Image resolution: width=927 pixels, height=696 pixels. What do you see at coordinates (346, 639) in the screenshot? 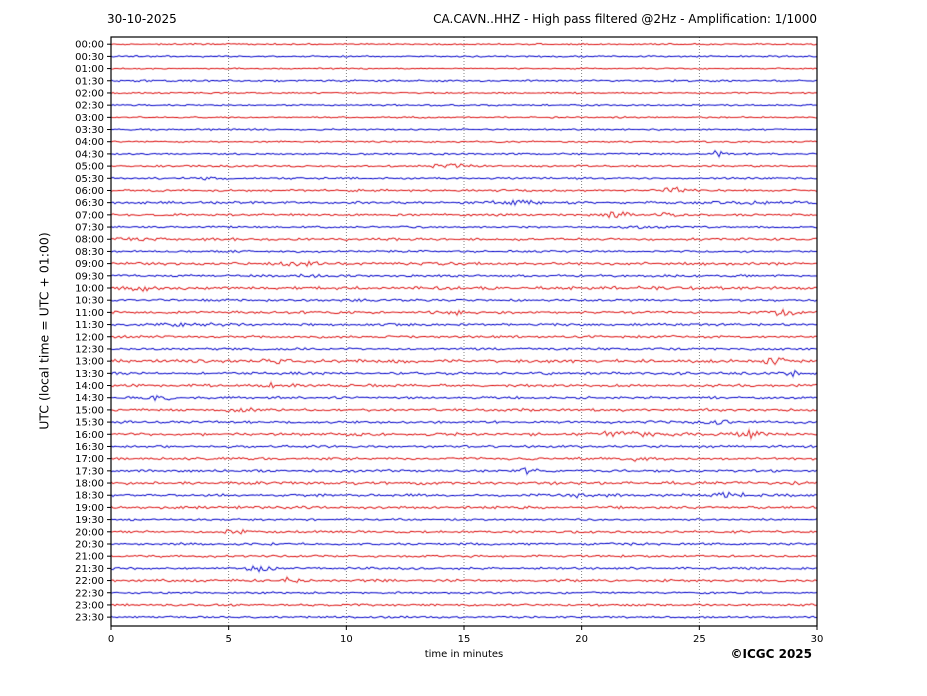
I see `x-tick-label: 10` at bounding box center [346, 639].